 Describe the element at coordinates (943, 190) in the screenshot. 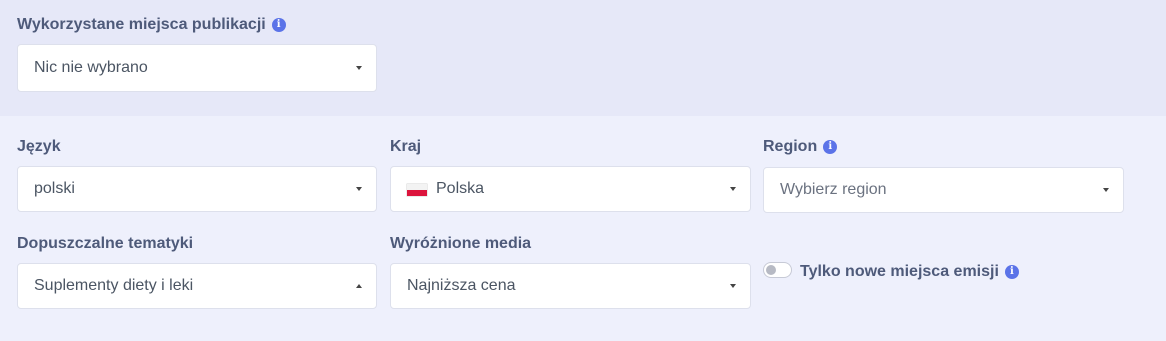

I see `region-select: Wybierz region` at that location.